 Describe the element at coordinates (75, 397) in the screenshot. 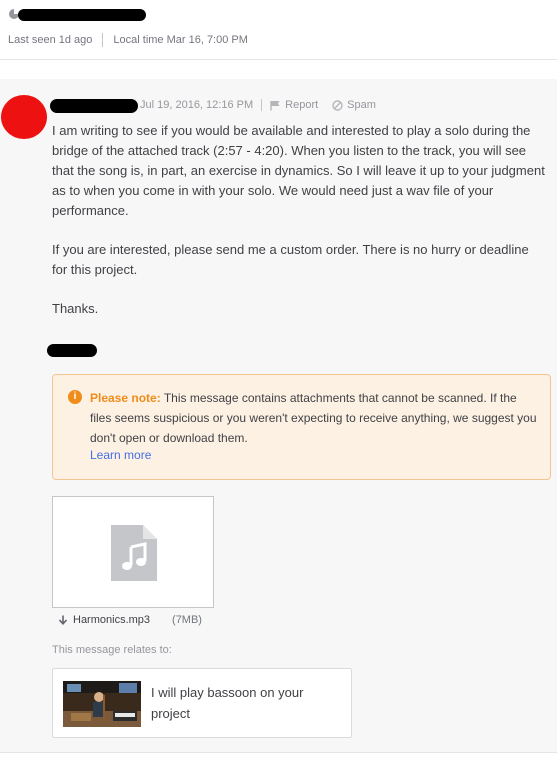

I see `info-icon: i` at that location.